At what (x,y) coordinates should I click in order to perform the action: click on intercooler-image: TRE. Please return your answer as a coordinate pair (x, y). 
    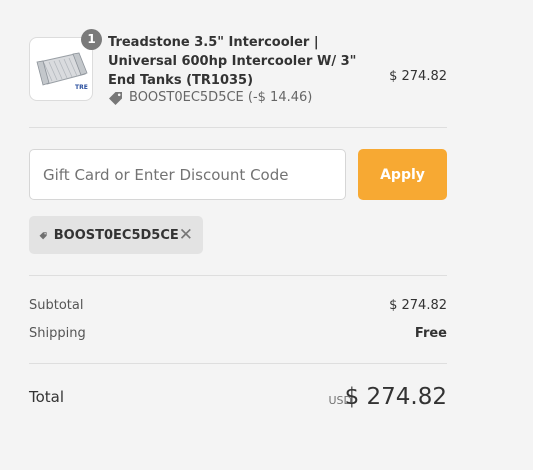
    Looking at the image, I should click on (62, 71).